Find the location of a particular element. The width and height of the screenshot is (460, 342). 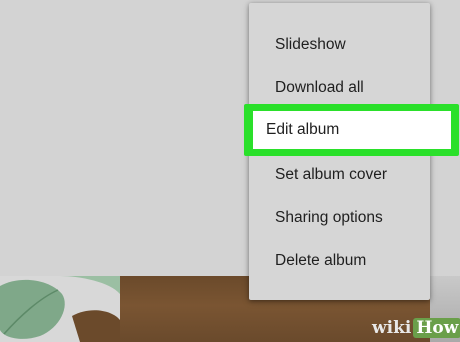

menu-item-label: Sharing options is located at coordinates (329, 217).